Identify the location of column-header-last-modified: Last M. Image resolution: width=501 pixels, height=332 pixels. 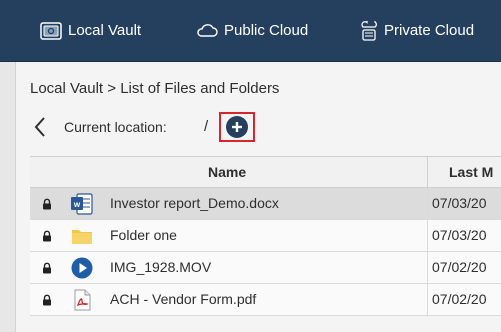
(471, 172).